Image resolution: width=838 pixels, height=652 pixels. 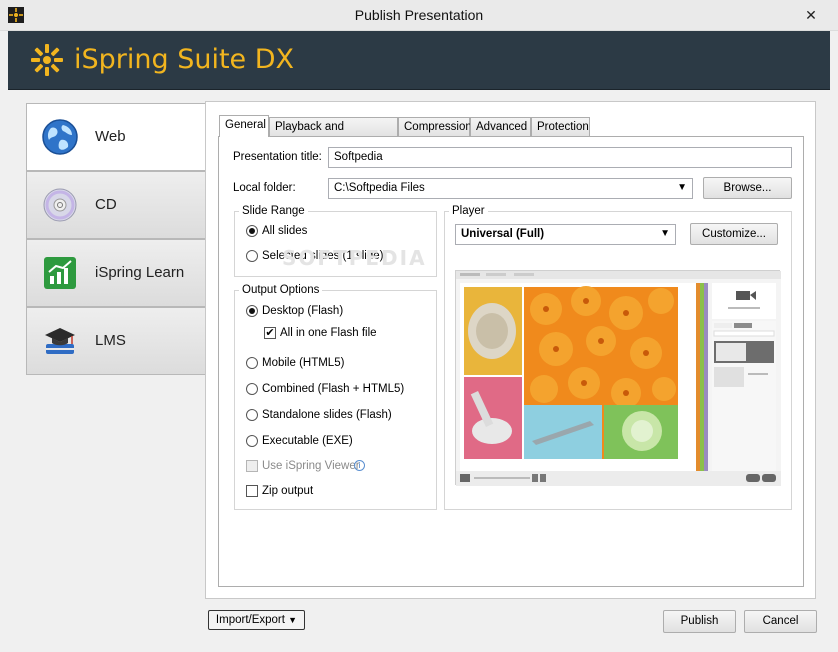 I want to click on player-preview, so click(x=618, y=378).